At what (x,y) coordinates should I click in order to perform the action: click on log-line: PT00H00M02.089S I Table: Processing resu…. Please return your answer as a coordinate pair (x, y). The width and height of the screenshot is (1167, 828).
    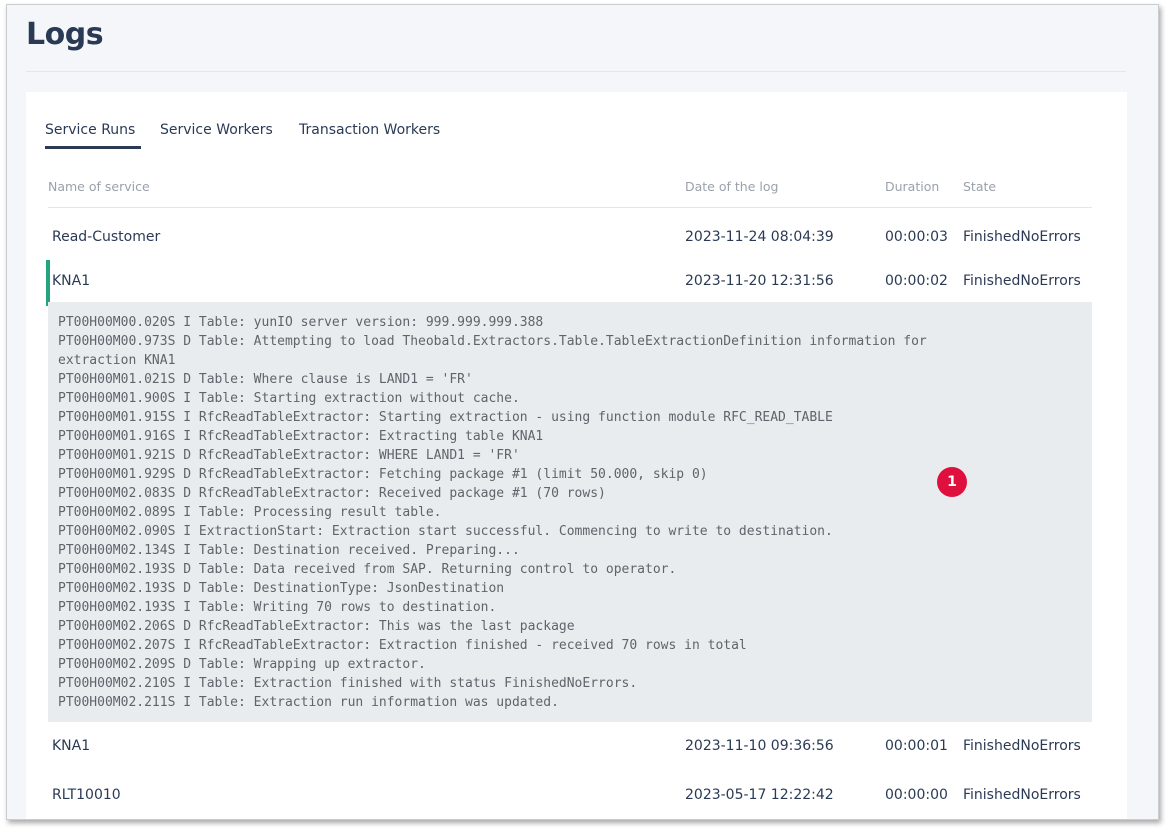
    Looking at the image, I should click on (250, 512).